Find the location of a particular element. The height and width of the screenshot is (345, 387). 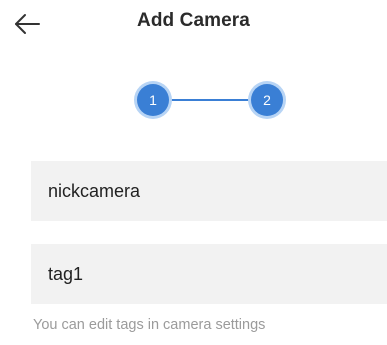

page-title: Add Camera is located at coordinates (193, 20).